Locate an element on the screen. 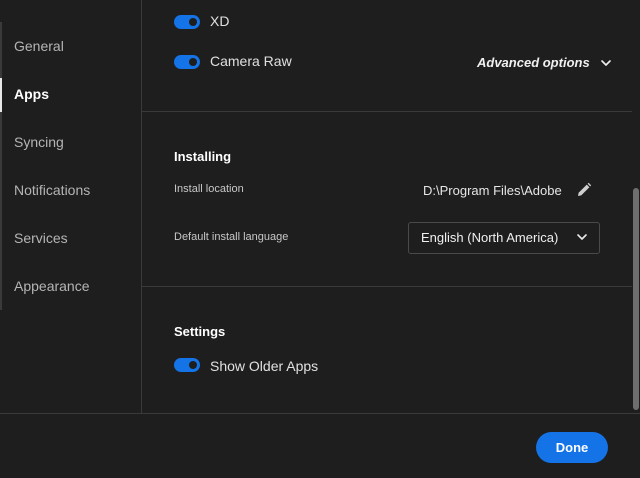 The height and width of the screenshot is (478, 640). sidebar-item-syncing: Syncing is located at coordinates (39, 142).